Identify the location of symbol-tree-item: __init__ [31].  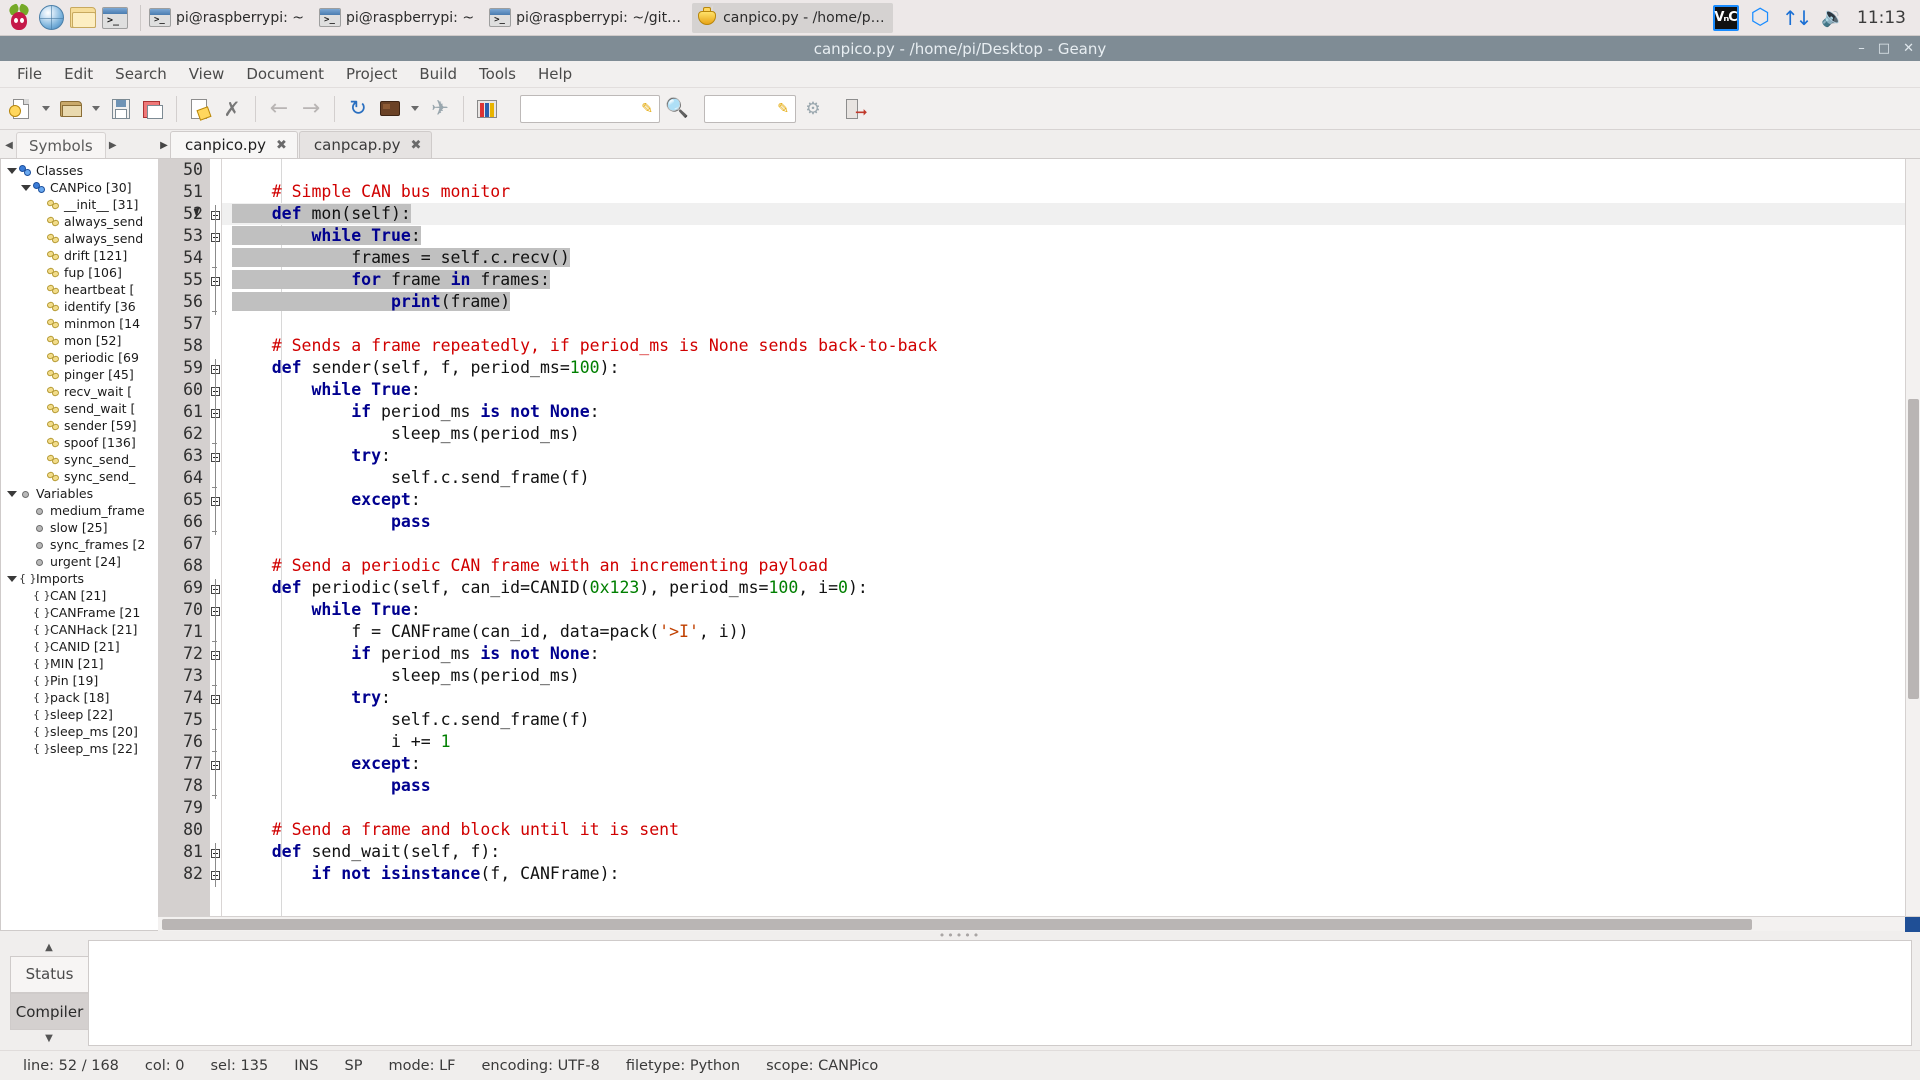
(79, 204).